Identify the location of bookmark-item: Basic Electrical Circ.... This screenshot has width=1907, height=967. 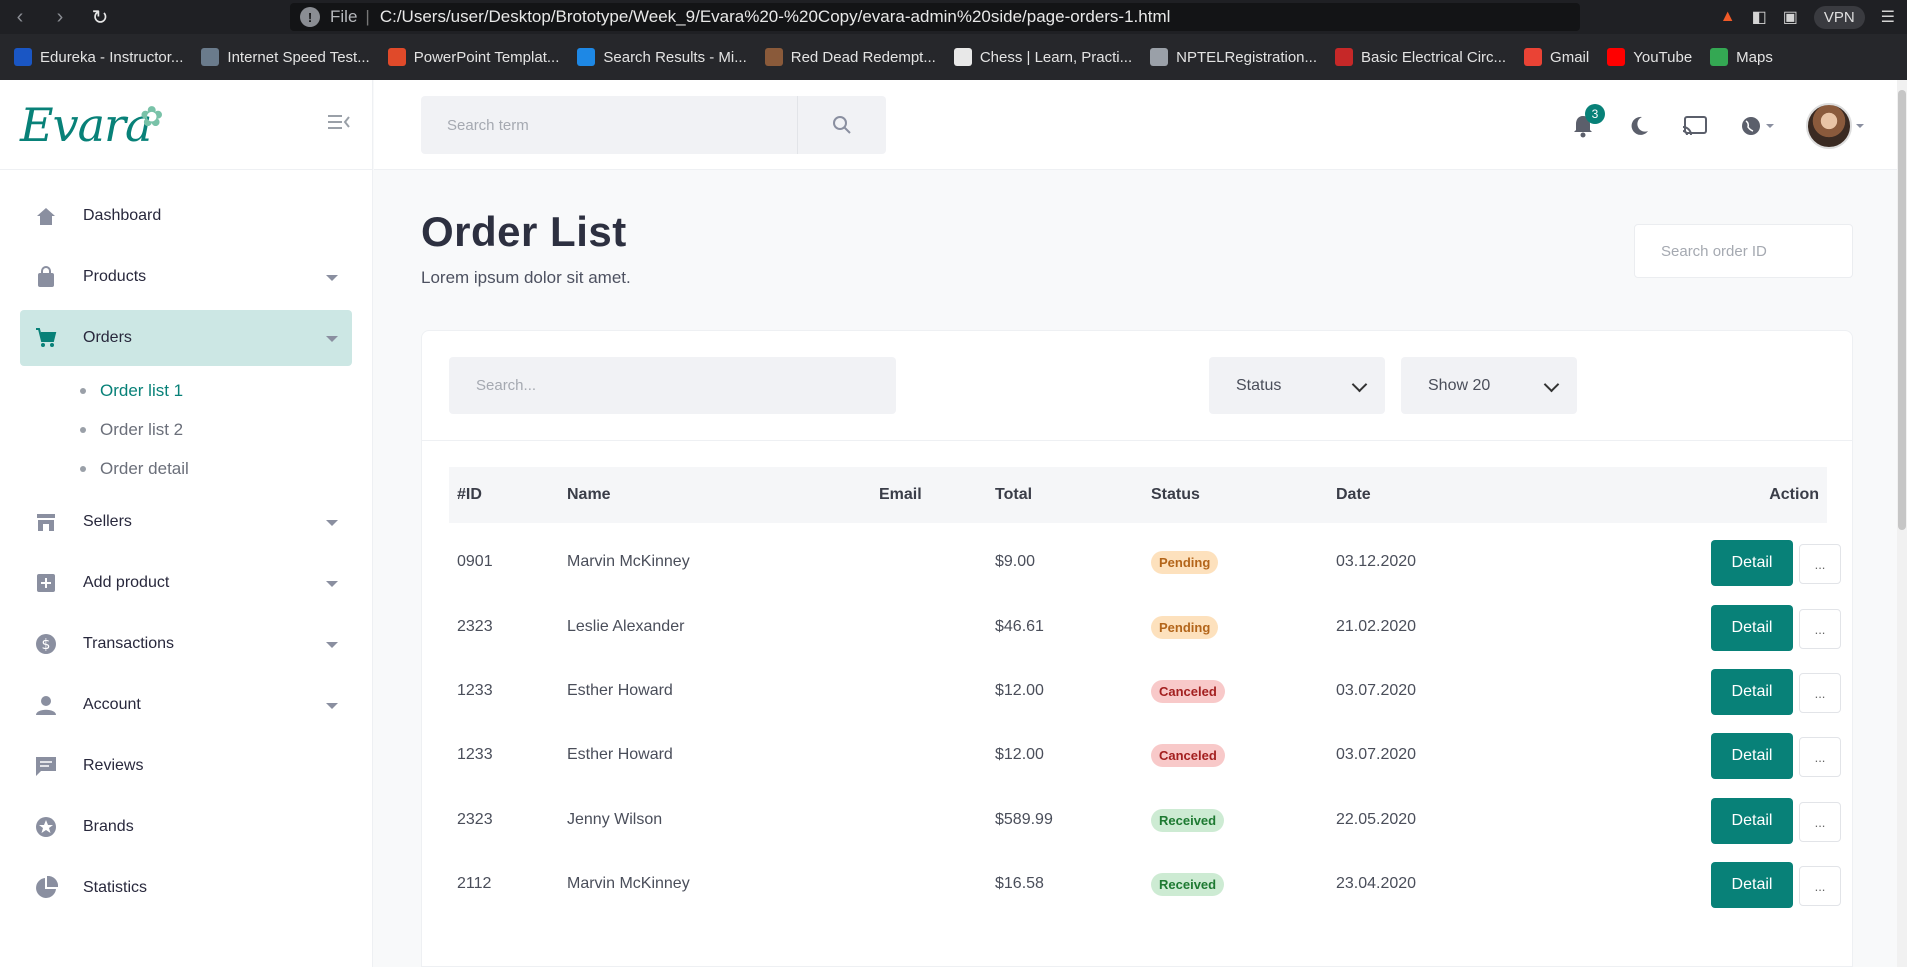
(1420, 57).